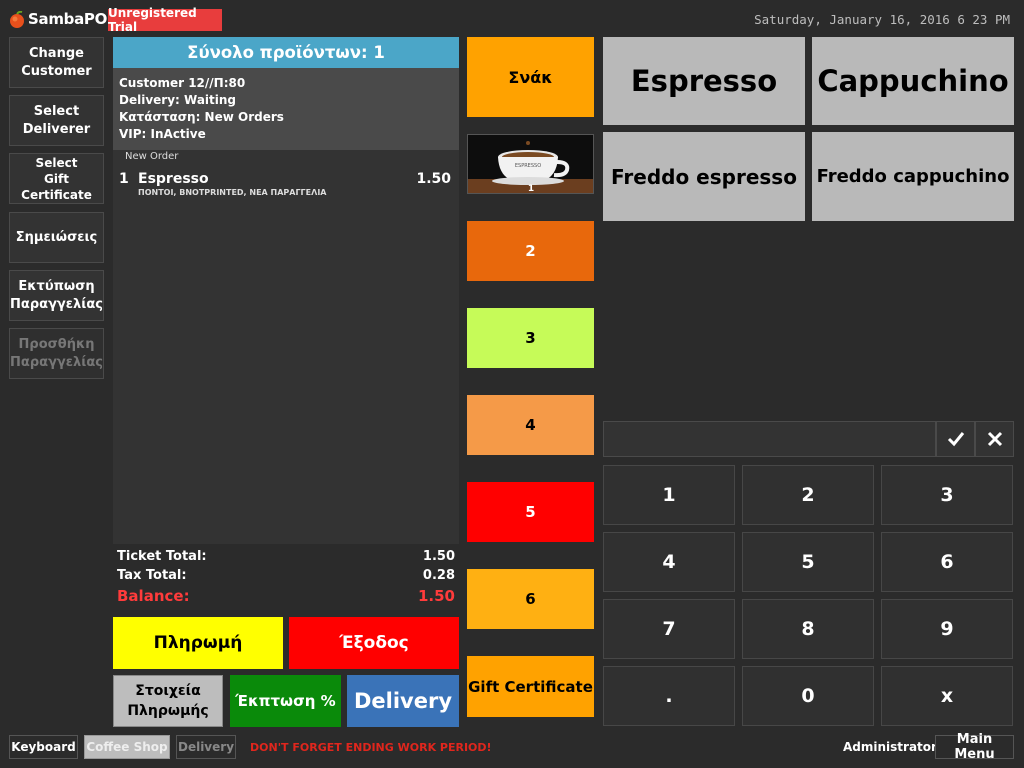 This screenshot has width=1024, height=768. What do you see at coordinates (286, 52) in the screenshot?
I see `ticket-header: Σύνολο προϊόντων: 1` at bounding box center [286, 52].